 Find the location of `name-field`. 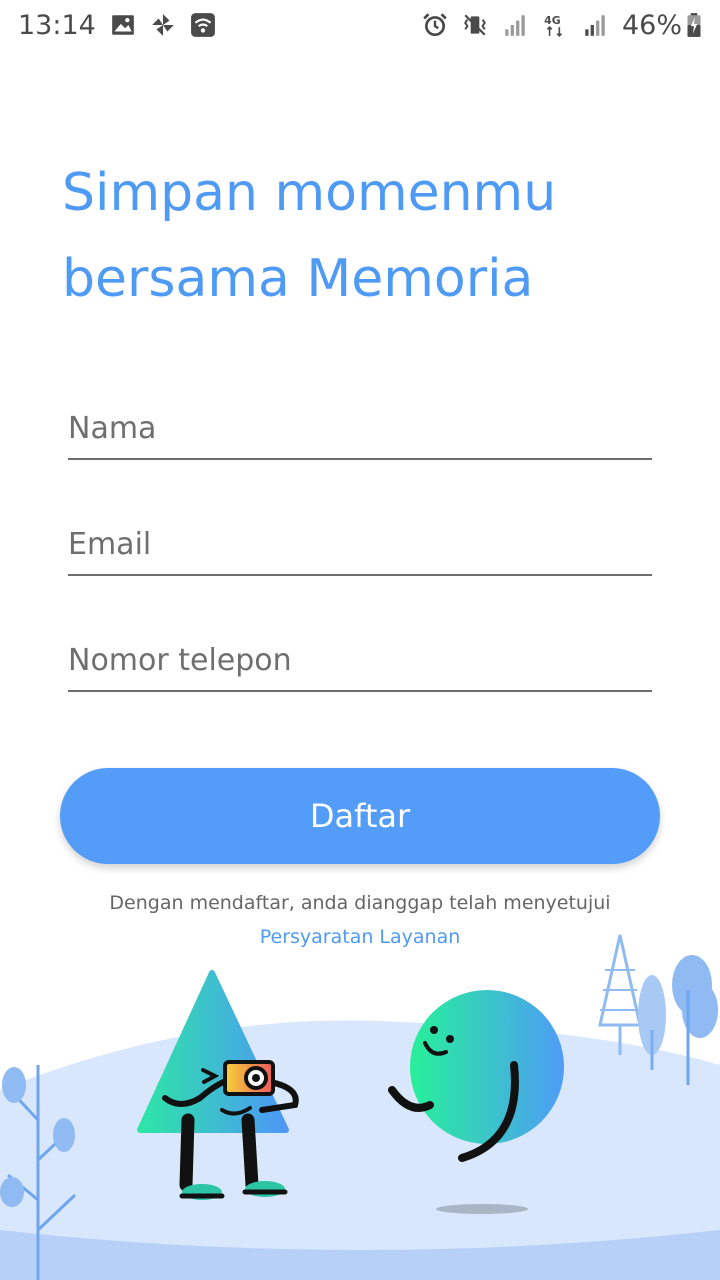

name-field is located at coordinates (360, 425).